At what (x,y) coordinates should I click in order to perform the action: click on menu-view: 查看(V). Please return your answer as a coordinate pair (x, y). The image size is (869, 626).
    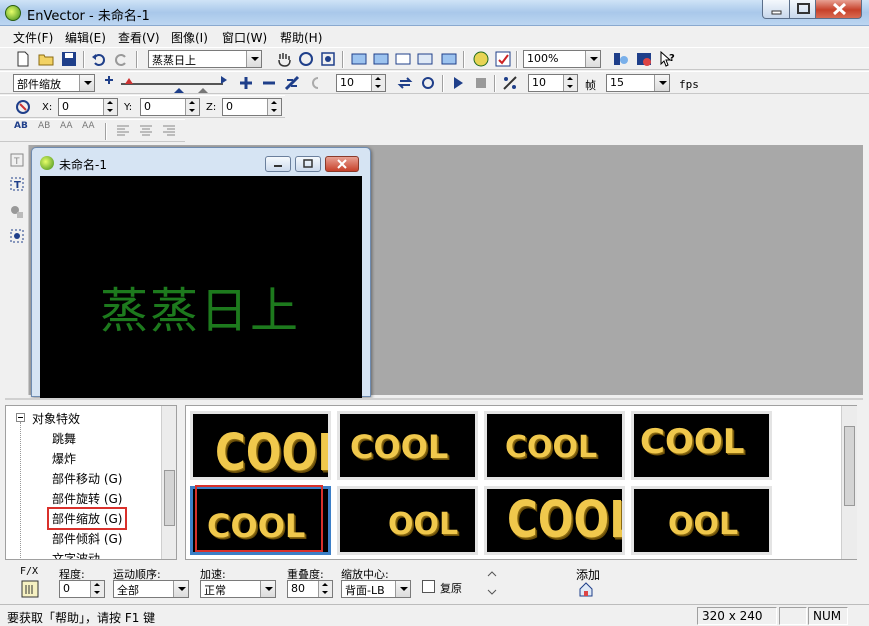
    Looking at the image, I should click on (139, 37).